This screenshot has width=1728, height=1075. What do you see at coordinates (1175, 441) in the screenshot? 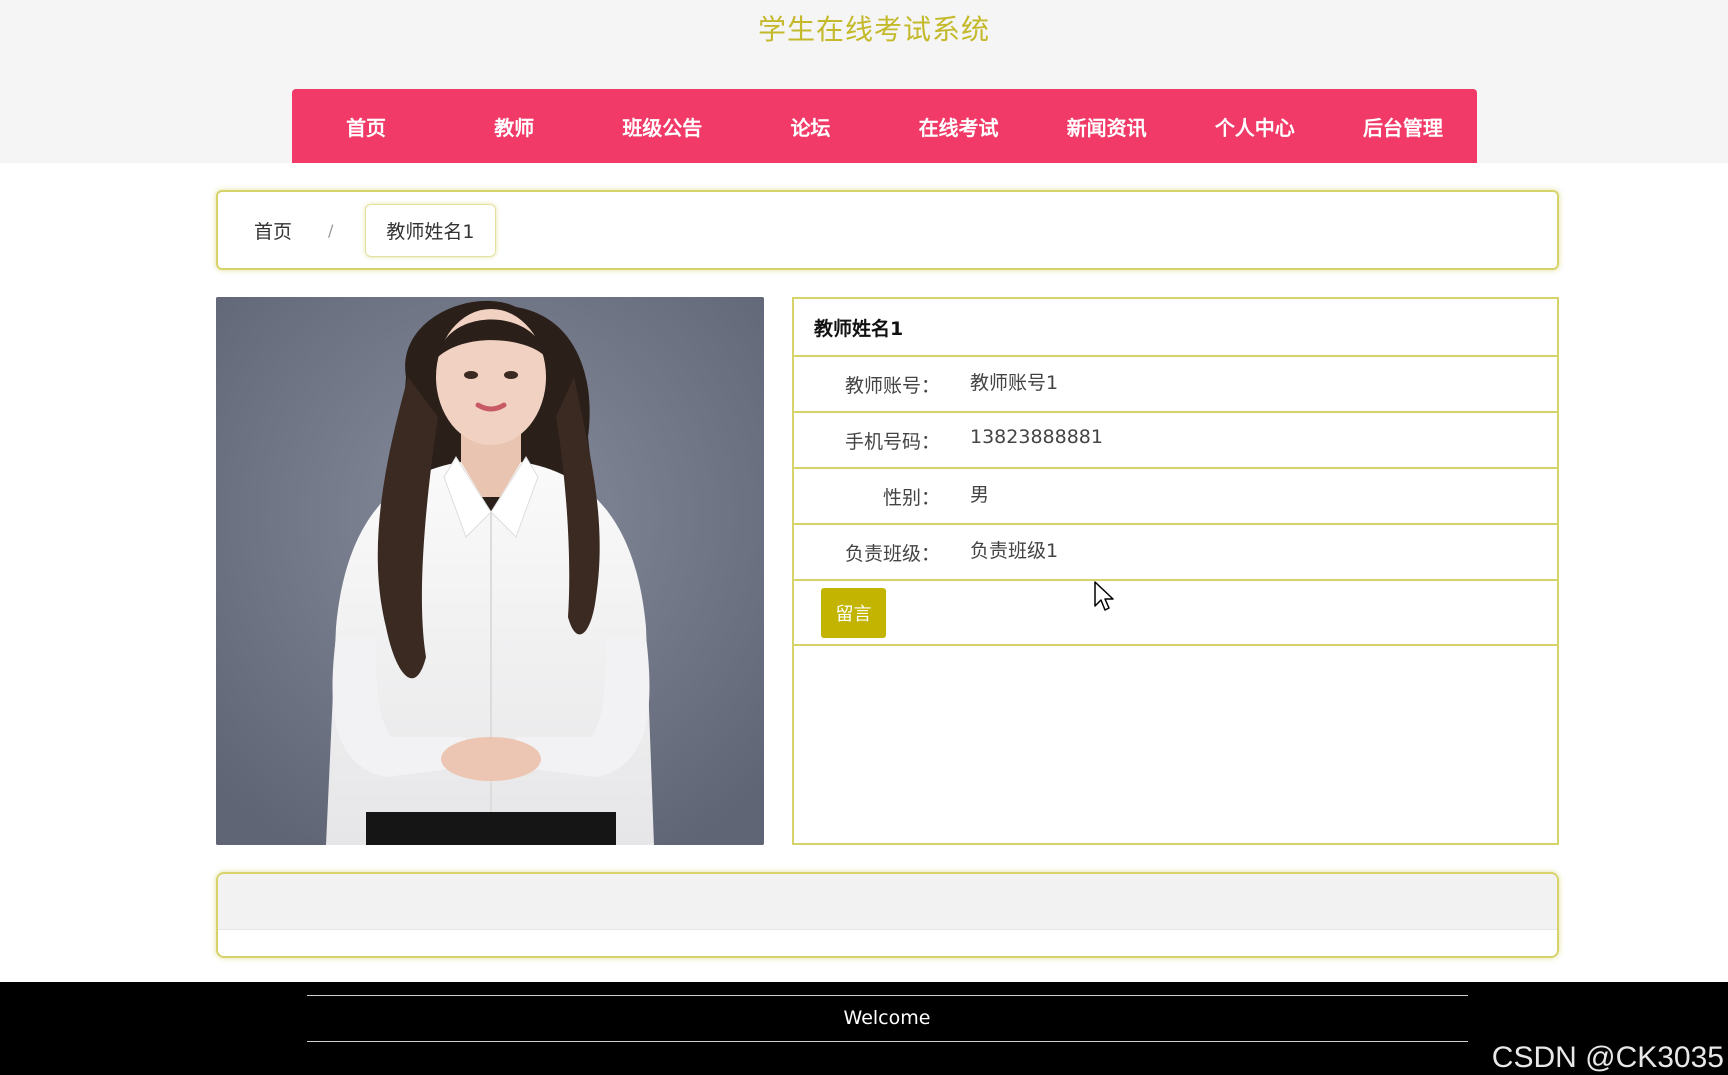
I see `info-row-phone: 手机号码： 13823888881` at bounding box center [1175, 441].